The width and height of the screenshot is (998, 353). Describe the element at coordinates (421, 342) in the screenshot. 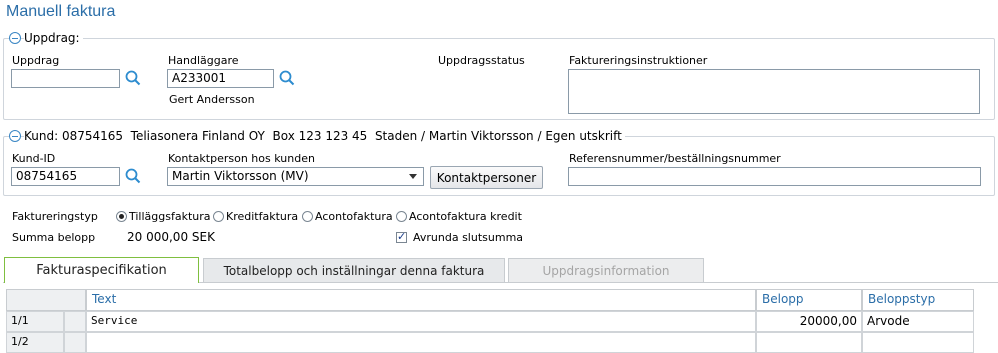

I see `cell-text` at that location.